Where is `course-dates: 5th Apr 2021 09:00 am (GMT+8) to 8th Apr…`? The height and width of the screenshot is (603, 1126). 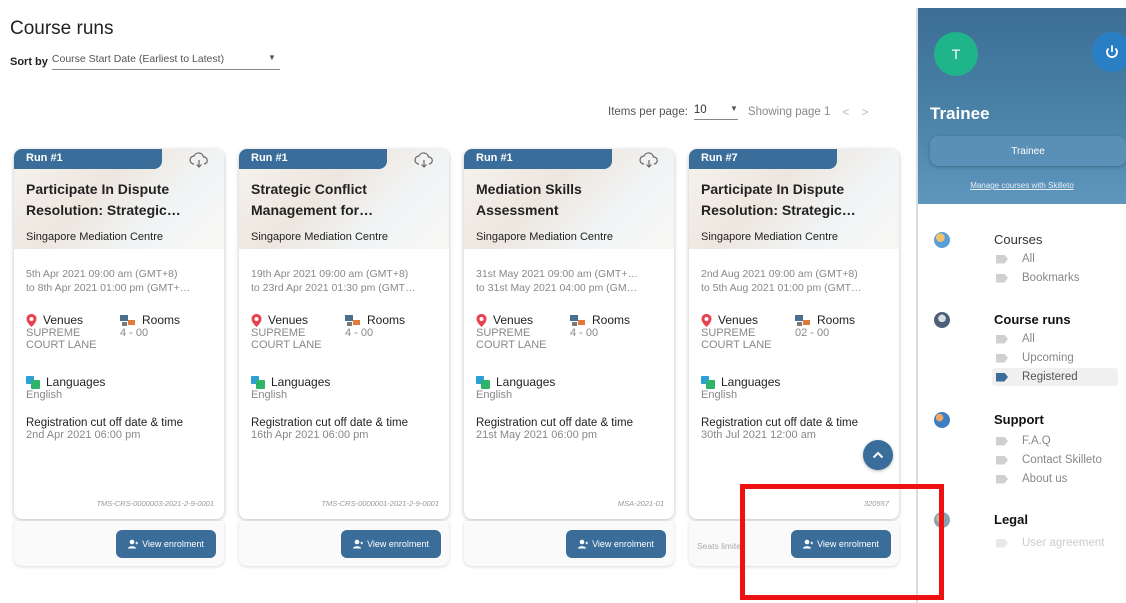 course-dates: 5th Apr 2021 09:00 am (GMT+8) to 8th Apr… is located at coordinates (121, 281).